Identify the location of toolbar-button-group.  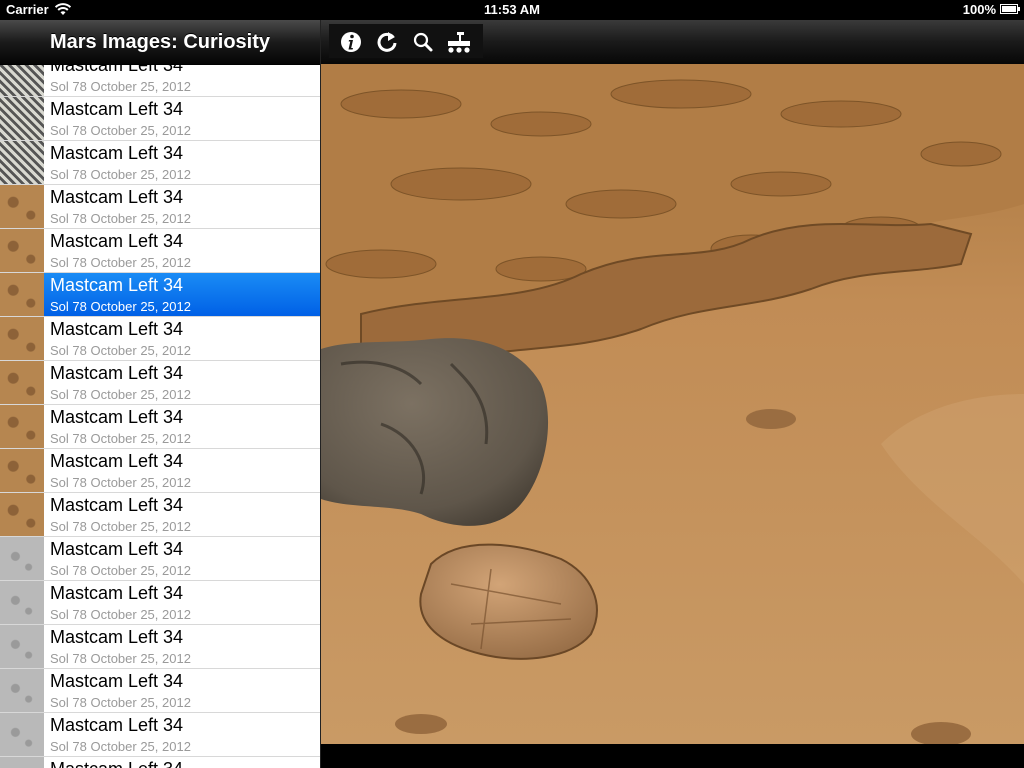
(406, 41).